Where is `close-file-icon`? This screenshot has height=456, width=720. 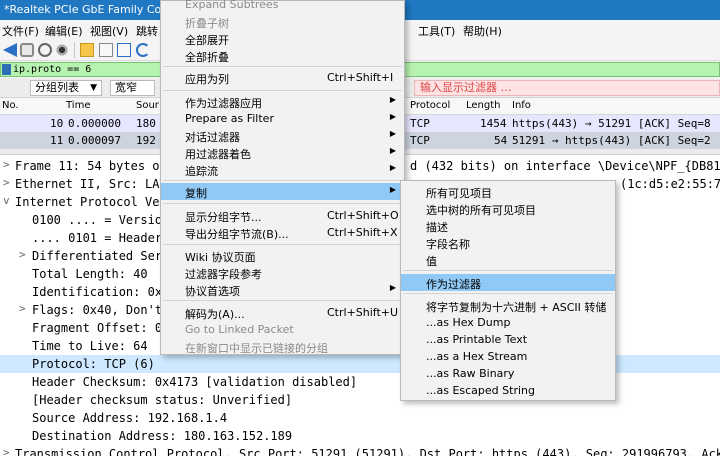 close-file-icon is located at coordinates (124, 50).